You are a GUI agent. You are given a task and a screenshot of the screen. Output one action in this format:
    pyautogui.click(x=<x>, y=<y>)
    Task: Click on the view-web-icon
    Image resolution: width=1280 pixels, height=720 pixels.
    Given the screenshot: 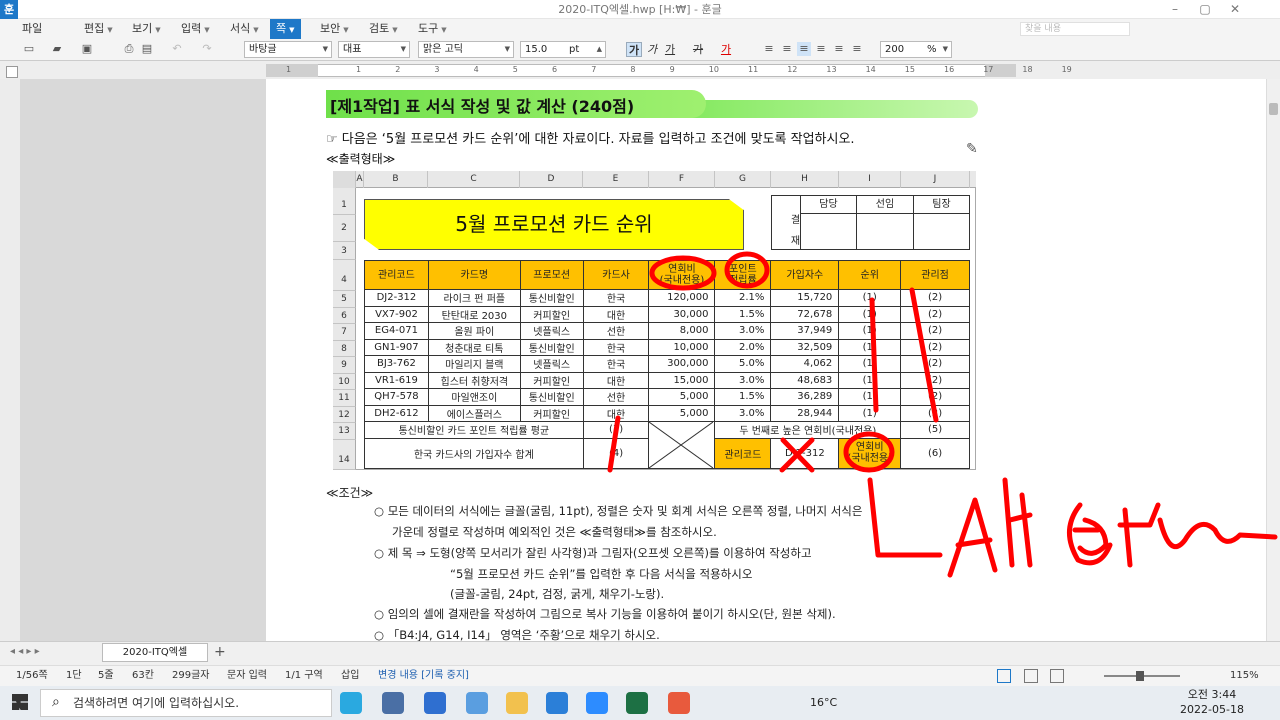 What is the action you would take?
    pyautogui.click(x=1031, y=676)
    